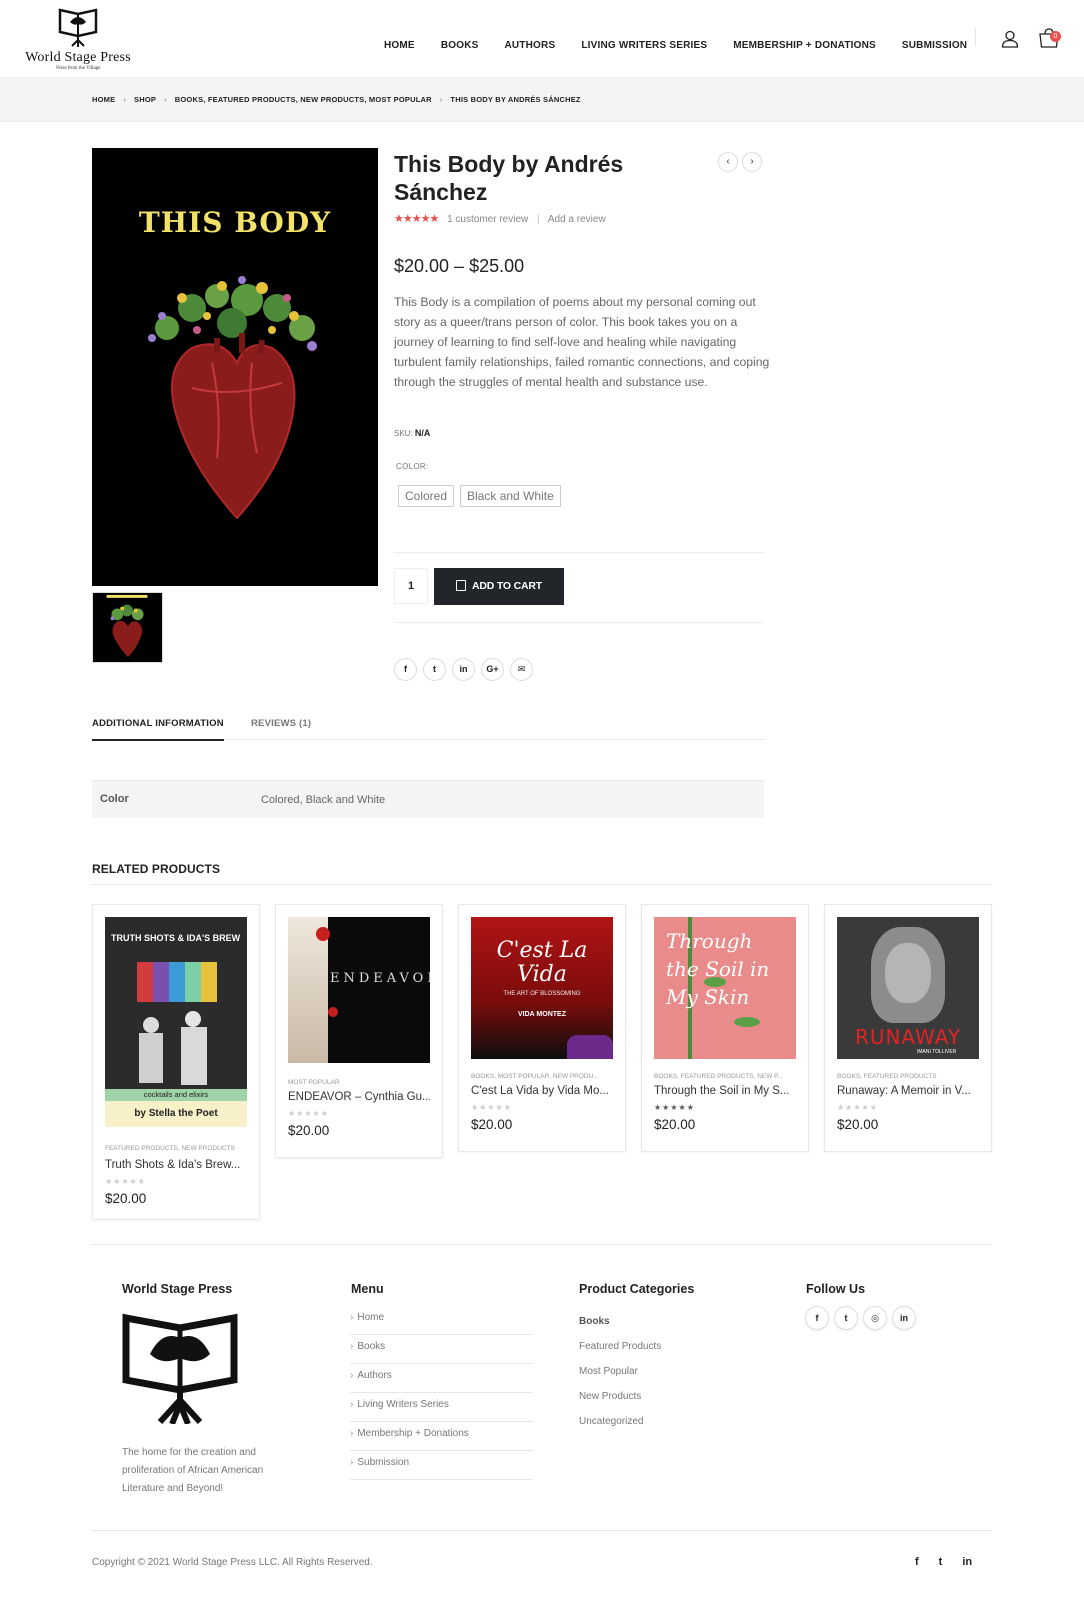 The image size is (1084, 1600). What do you see at coordinates (725, 988) in the screenshot?
I see `product-card-image: Through the Soil in My Skin` at bounding box center [725, 988].